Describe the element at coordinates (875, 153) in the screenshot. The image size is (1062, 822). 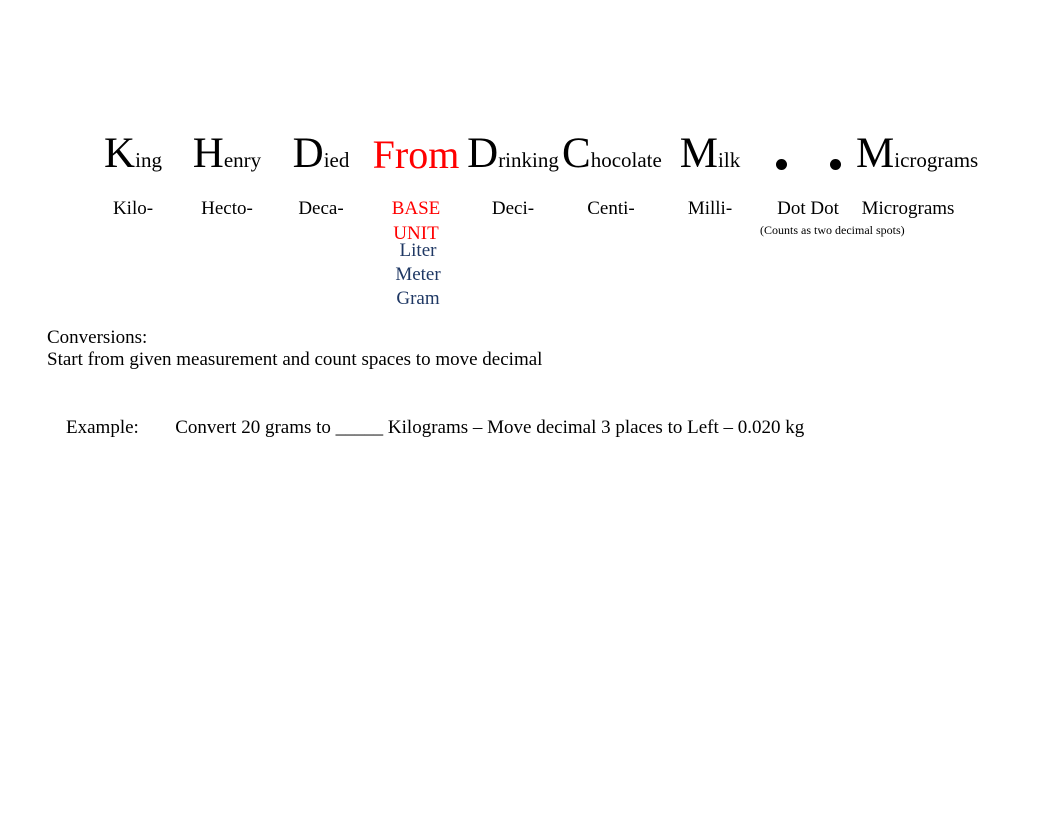
I see `mnemonic-initial-micrograms: M` at that location.